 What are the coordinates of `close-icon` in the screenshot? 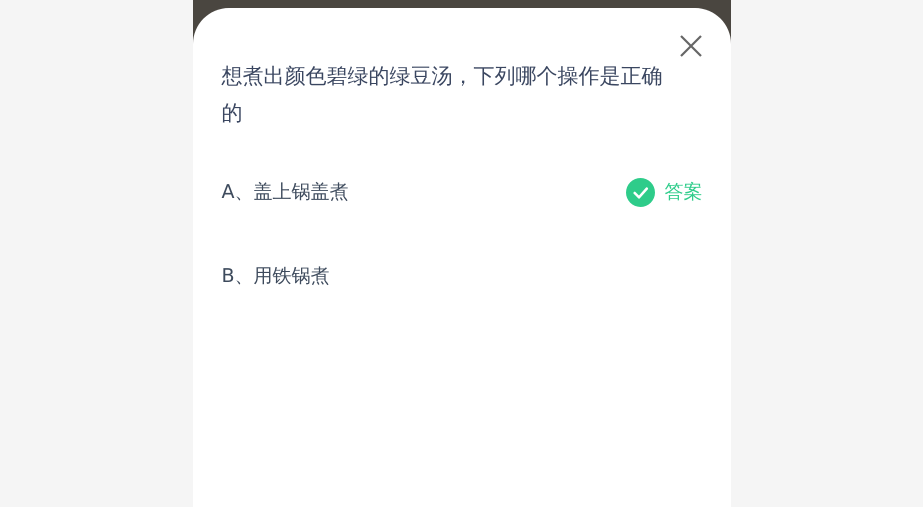 It's located at (690, 46).